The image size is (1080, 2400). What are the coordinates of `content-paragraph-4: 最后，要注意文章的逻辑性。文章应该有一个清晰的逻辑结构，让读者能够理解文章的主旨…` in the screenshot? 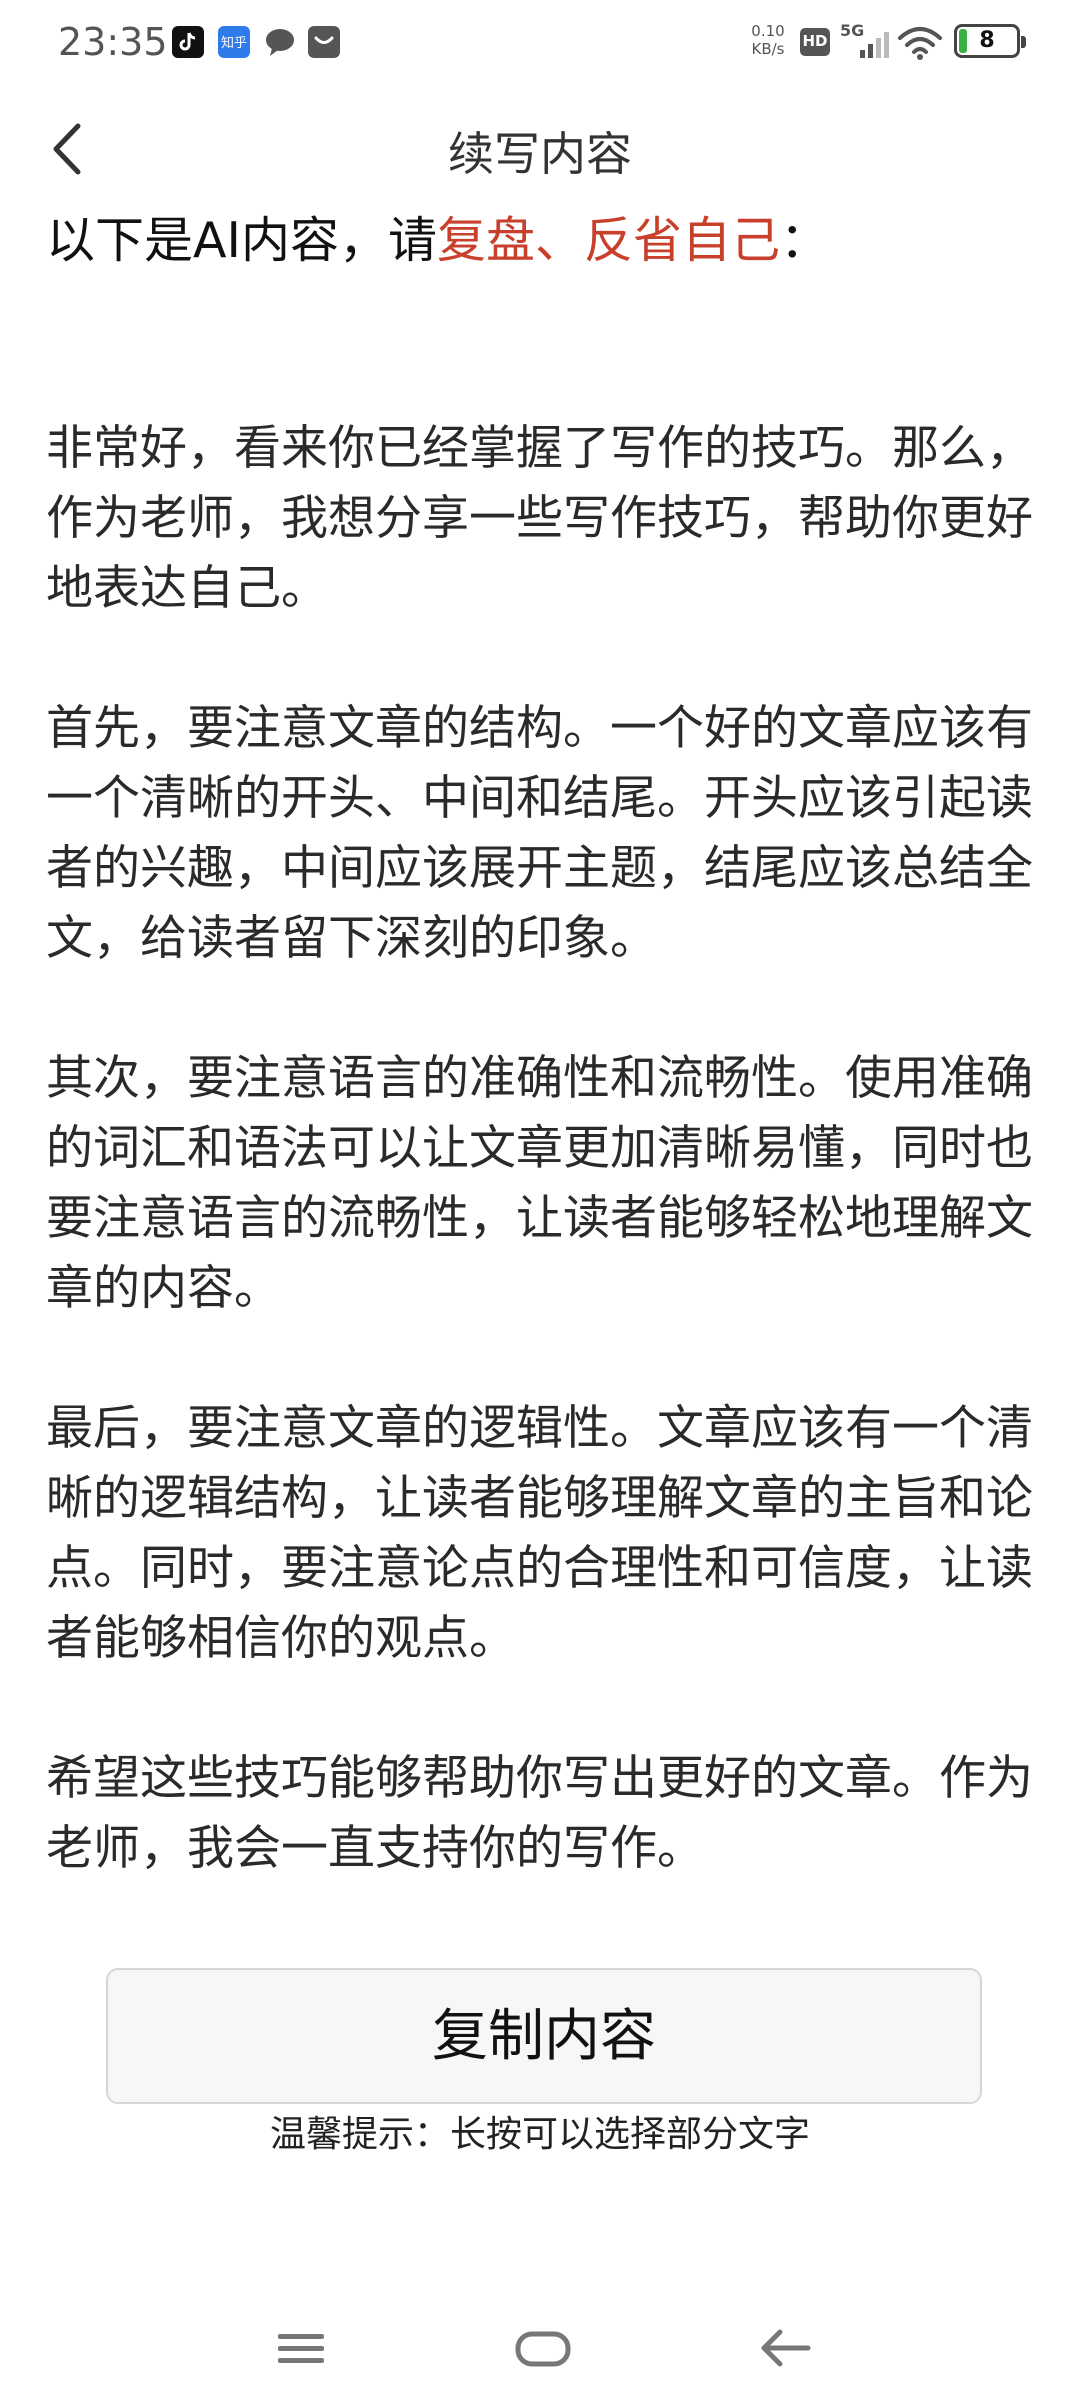 It's located at (539, 1533).